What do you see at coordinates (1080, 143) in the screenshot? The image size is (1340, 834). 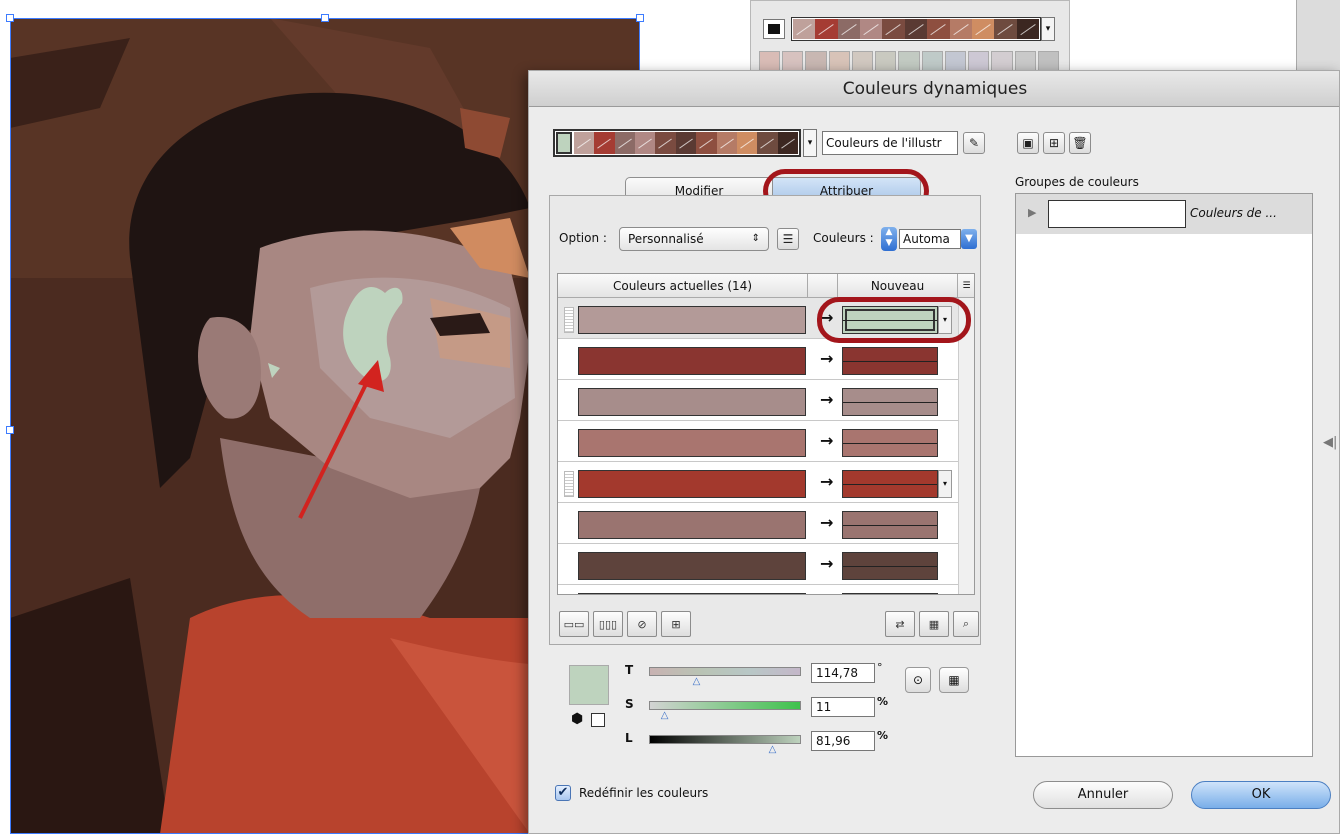 I see `trash-icon: 🗑` at bounding box center [1080, 143].